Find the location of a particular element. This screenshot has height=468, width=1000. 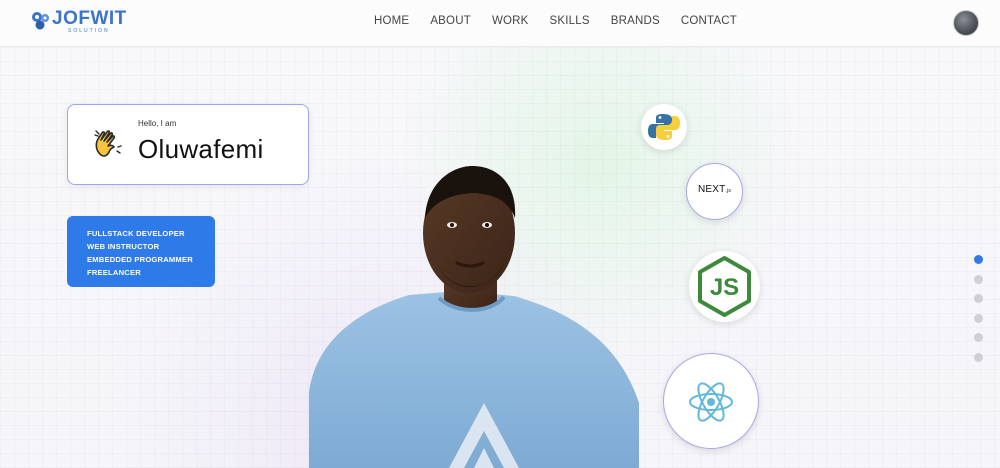

role-item: FULLSTACK DEVELOPER is located at coordinates (136, 233).